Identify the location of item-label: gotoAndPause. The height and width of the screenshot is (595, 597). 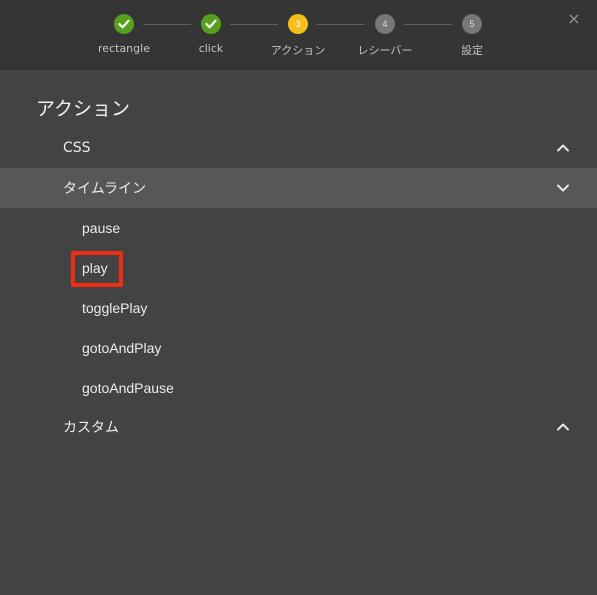
(128, 388).